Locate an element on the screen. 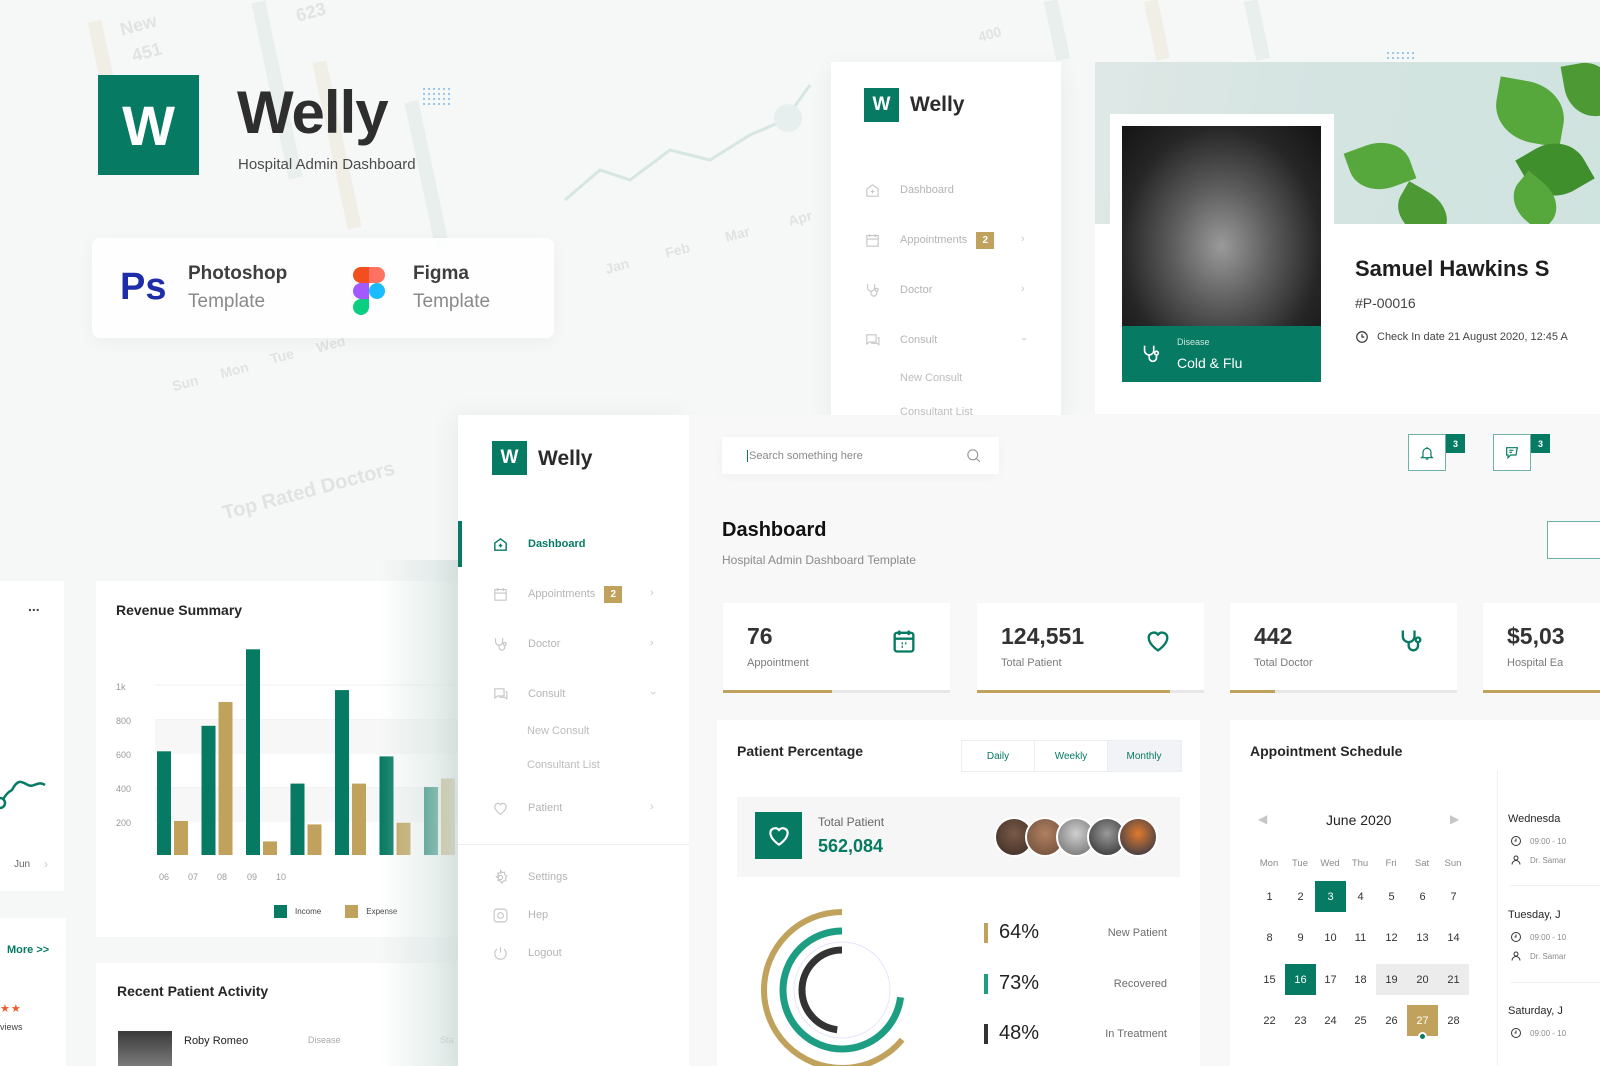 The height and width of the screenshot is (1066, 1600). prev-month-button: ◀ is located at coordinates (1262, 819).